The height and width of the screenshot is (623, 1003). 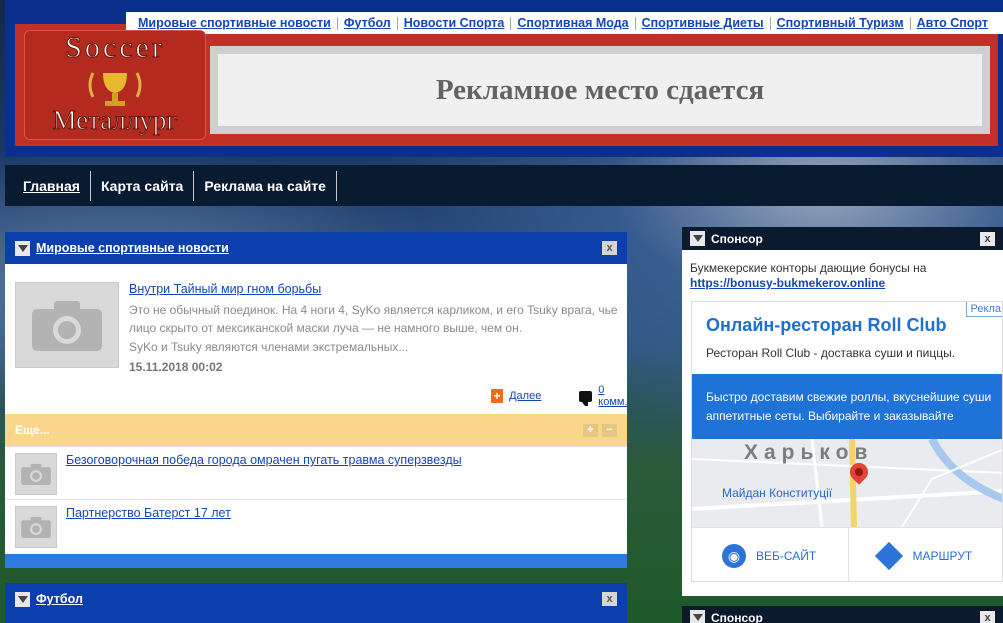 What do you see at coordinates (847, 483) in the screenshot?
I see `ad-map: Харьков Майдан Конституції` at bounding box center [847, 483].